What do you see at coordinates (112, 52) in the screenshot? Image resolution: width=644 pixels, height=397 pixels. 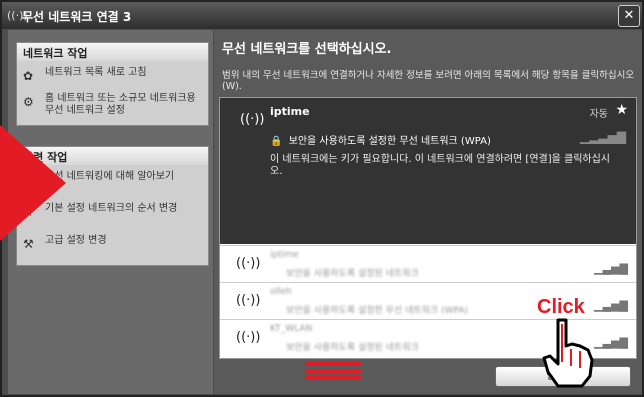 I see `panel-header: 네트워크 작업` at bounding box center [112, 52].